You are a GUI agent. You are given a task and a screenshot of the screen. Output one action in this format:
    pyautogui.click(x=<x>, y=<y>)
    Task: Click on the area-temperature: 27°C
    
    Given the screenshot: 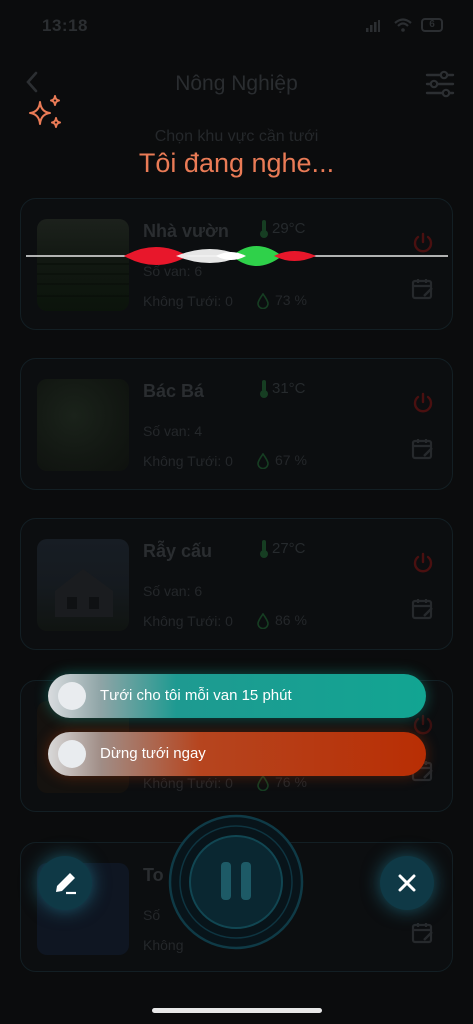 What is the action you would take?
    pyautogui.click(x=282, y=549)
    